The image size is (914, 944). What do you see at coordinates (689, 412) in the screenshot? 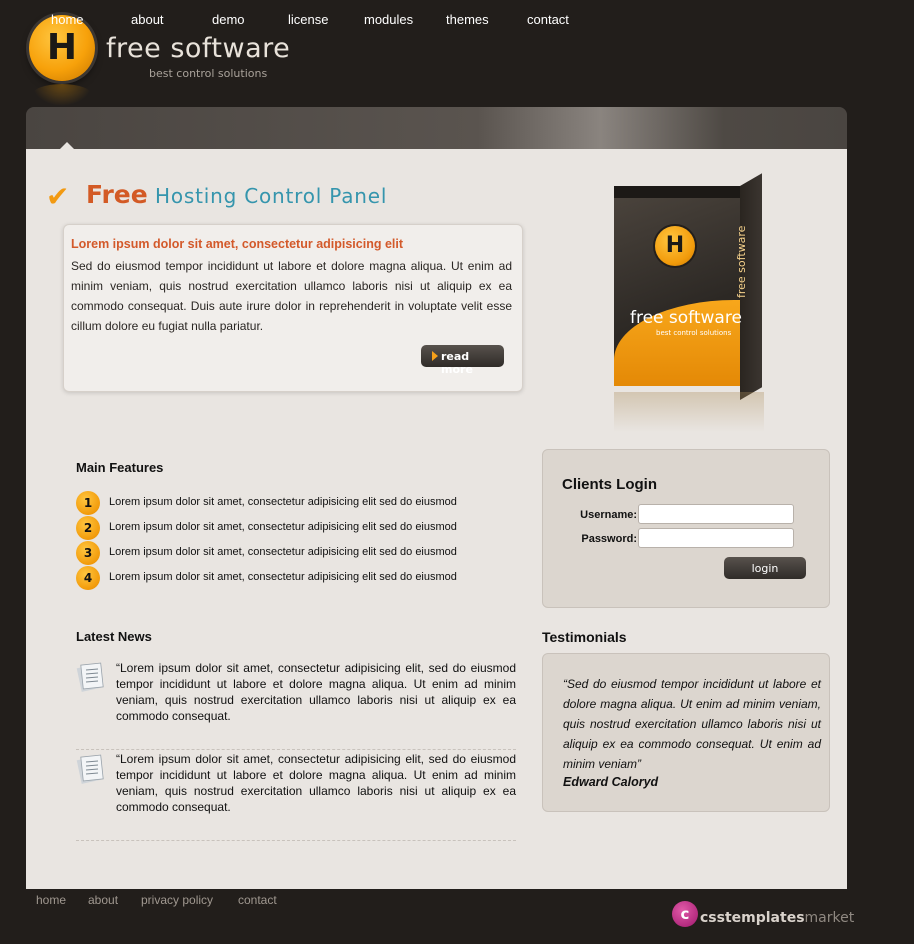
I see `product-box-reflection` at bounding box center [689, 412].